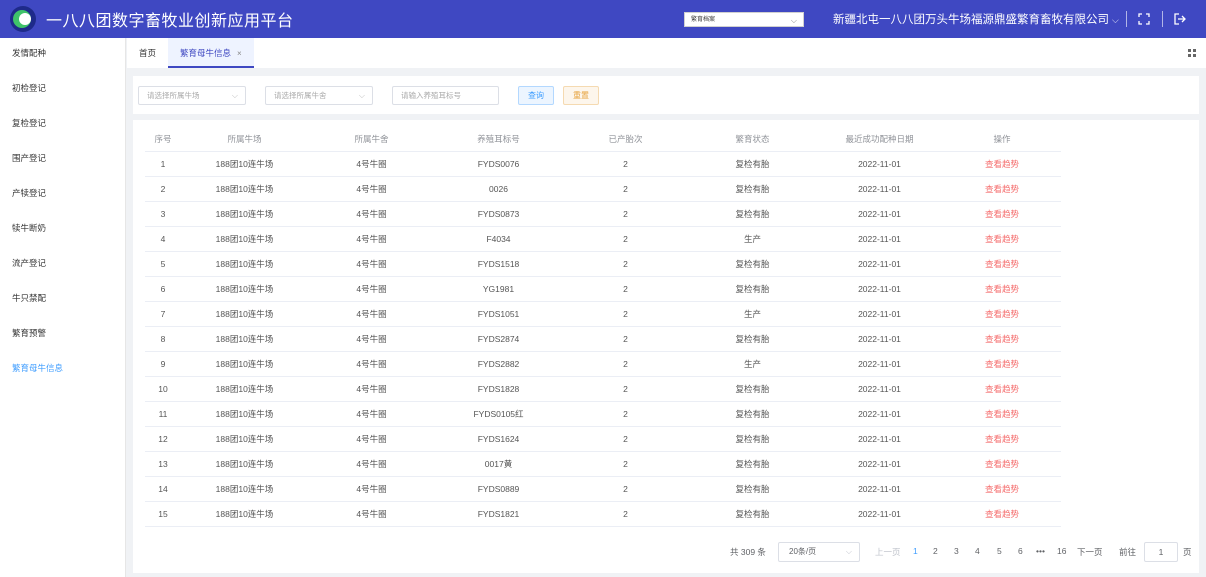 Image resolution: width=1206 pixels, height=577 pixels. Describe the element at coordinates (1161, 552) in the screenshot. I see `goto-page-input: 1` at that location.